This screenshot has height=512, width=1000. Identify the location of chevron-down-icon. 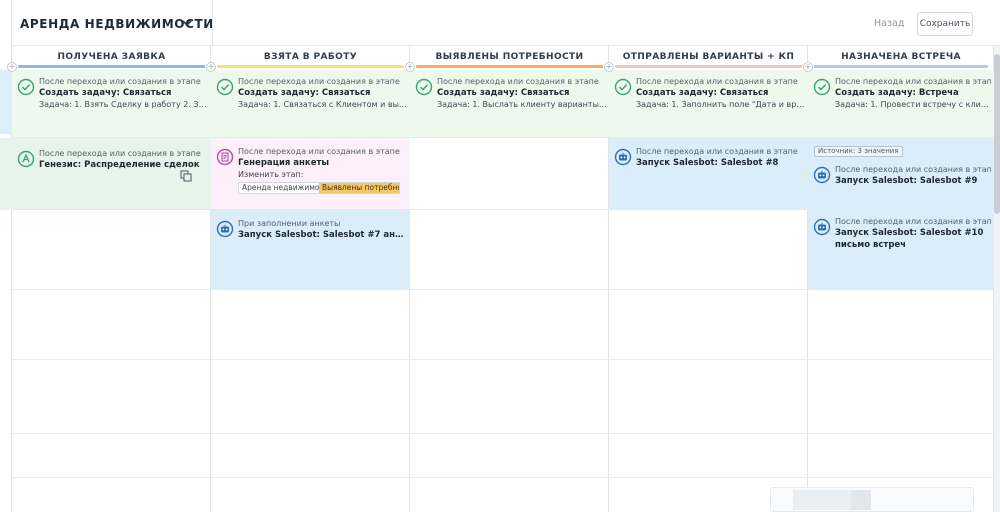
(187, 23).